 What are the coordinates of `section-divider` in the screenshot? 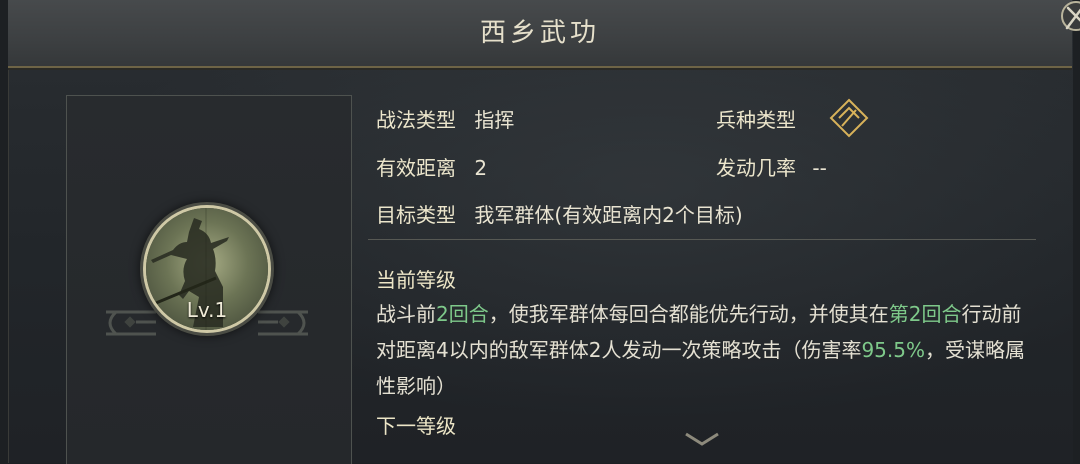 It's located at (702, 239).